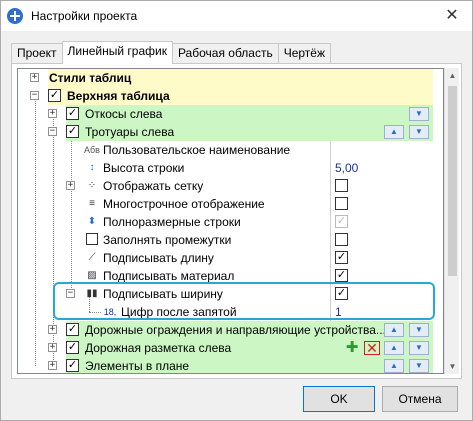  I want to click on remove-icon: ✕, so click(372, 348).